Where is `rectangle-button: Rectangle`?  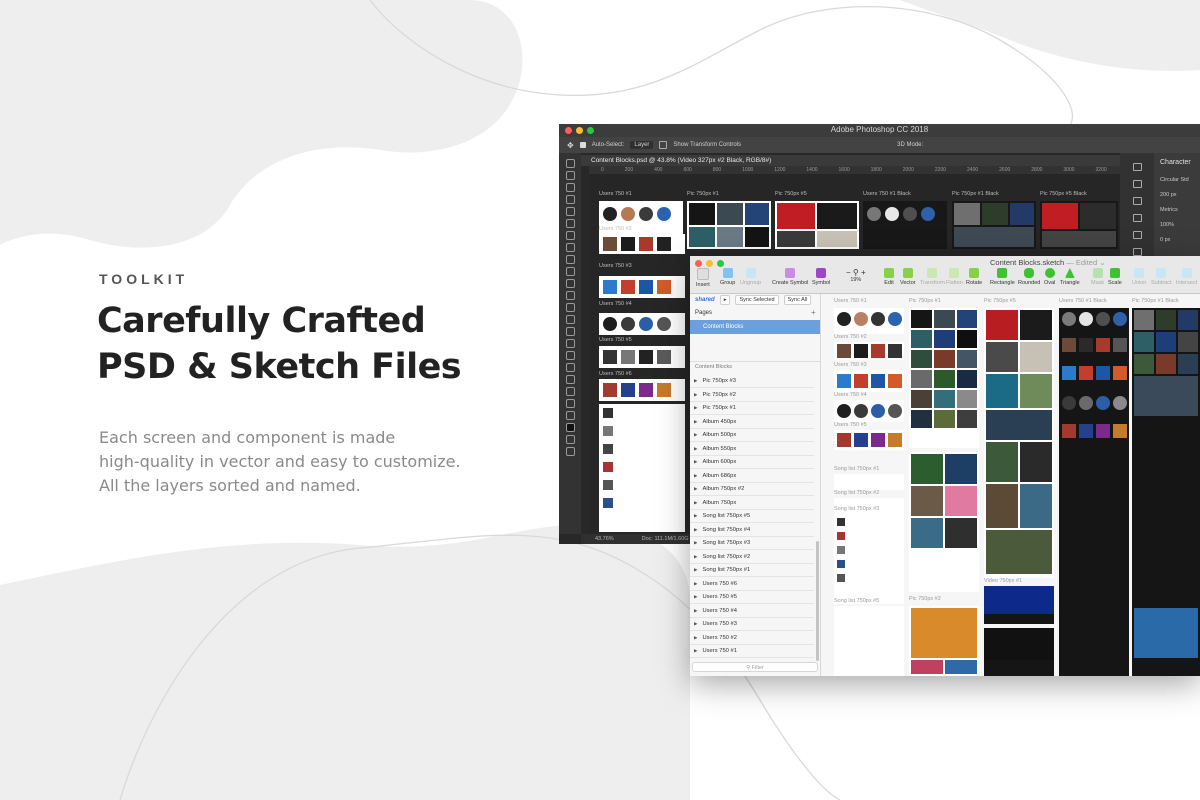 rectangle-button: Rectangle is located at coordinates (1002, 277).